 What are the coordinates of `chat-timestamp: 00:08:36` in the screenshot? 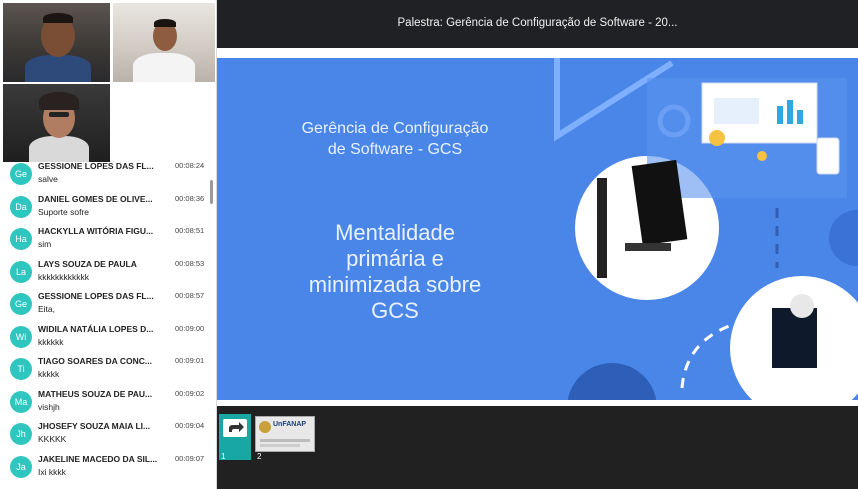 It's located at (190, 198).